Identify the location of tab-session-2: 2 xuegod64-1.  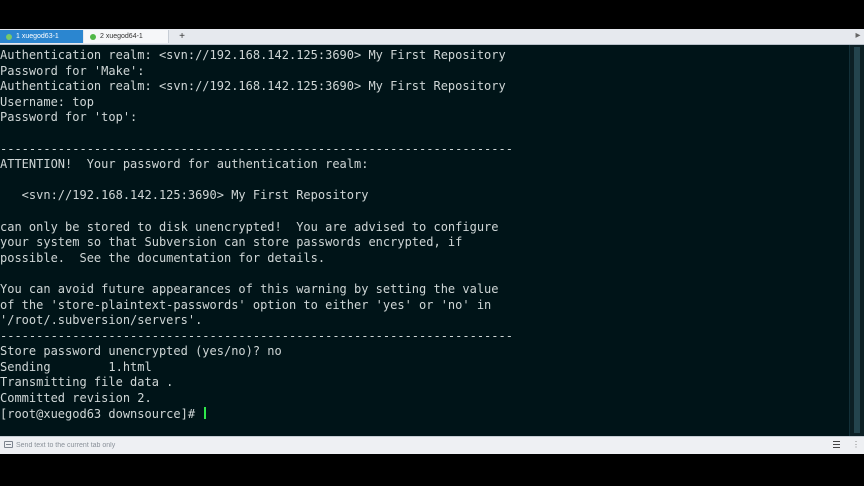
(126, 36).